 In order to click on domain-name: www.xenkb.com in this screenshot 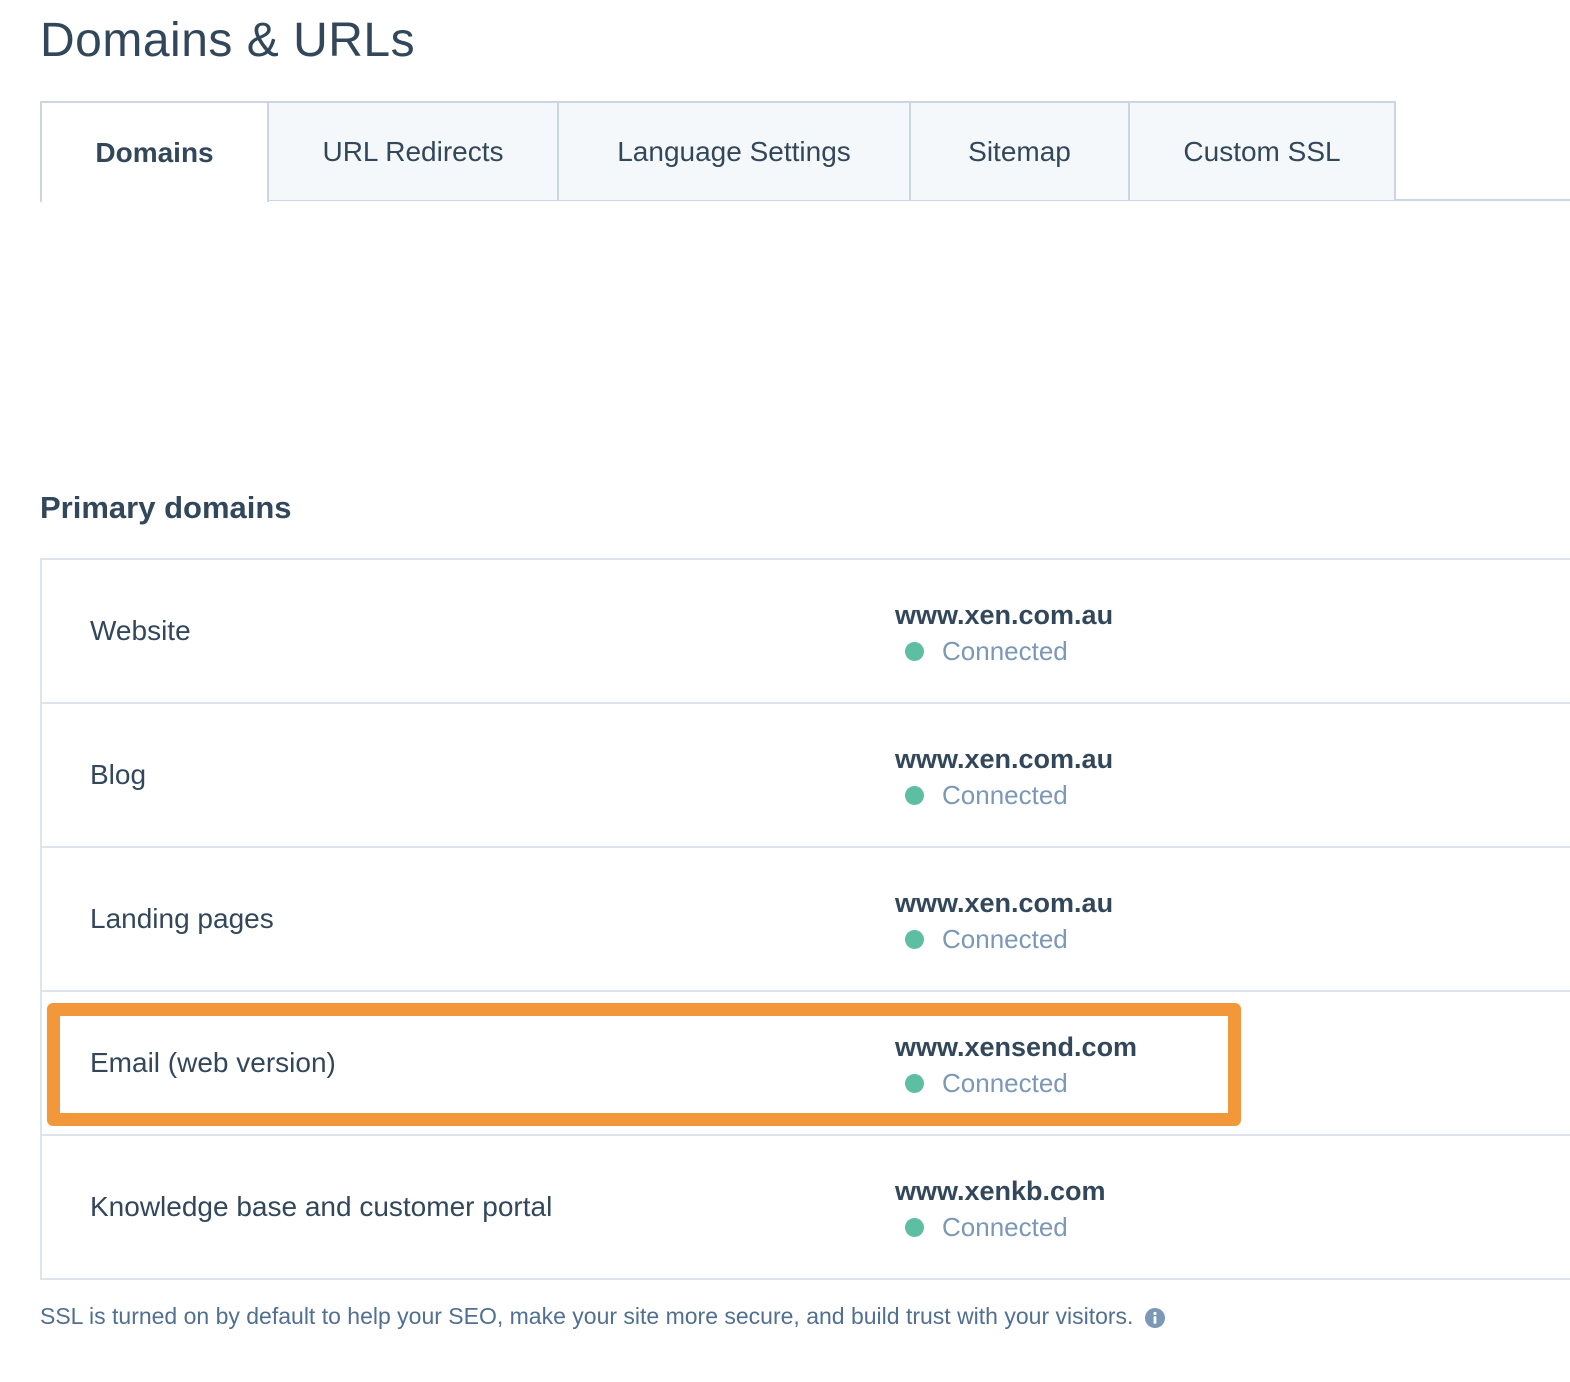, I will do `click(1000, 1191)`.